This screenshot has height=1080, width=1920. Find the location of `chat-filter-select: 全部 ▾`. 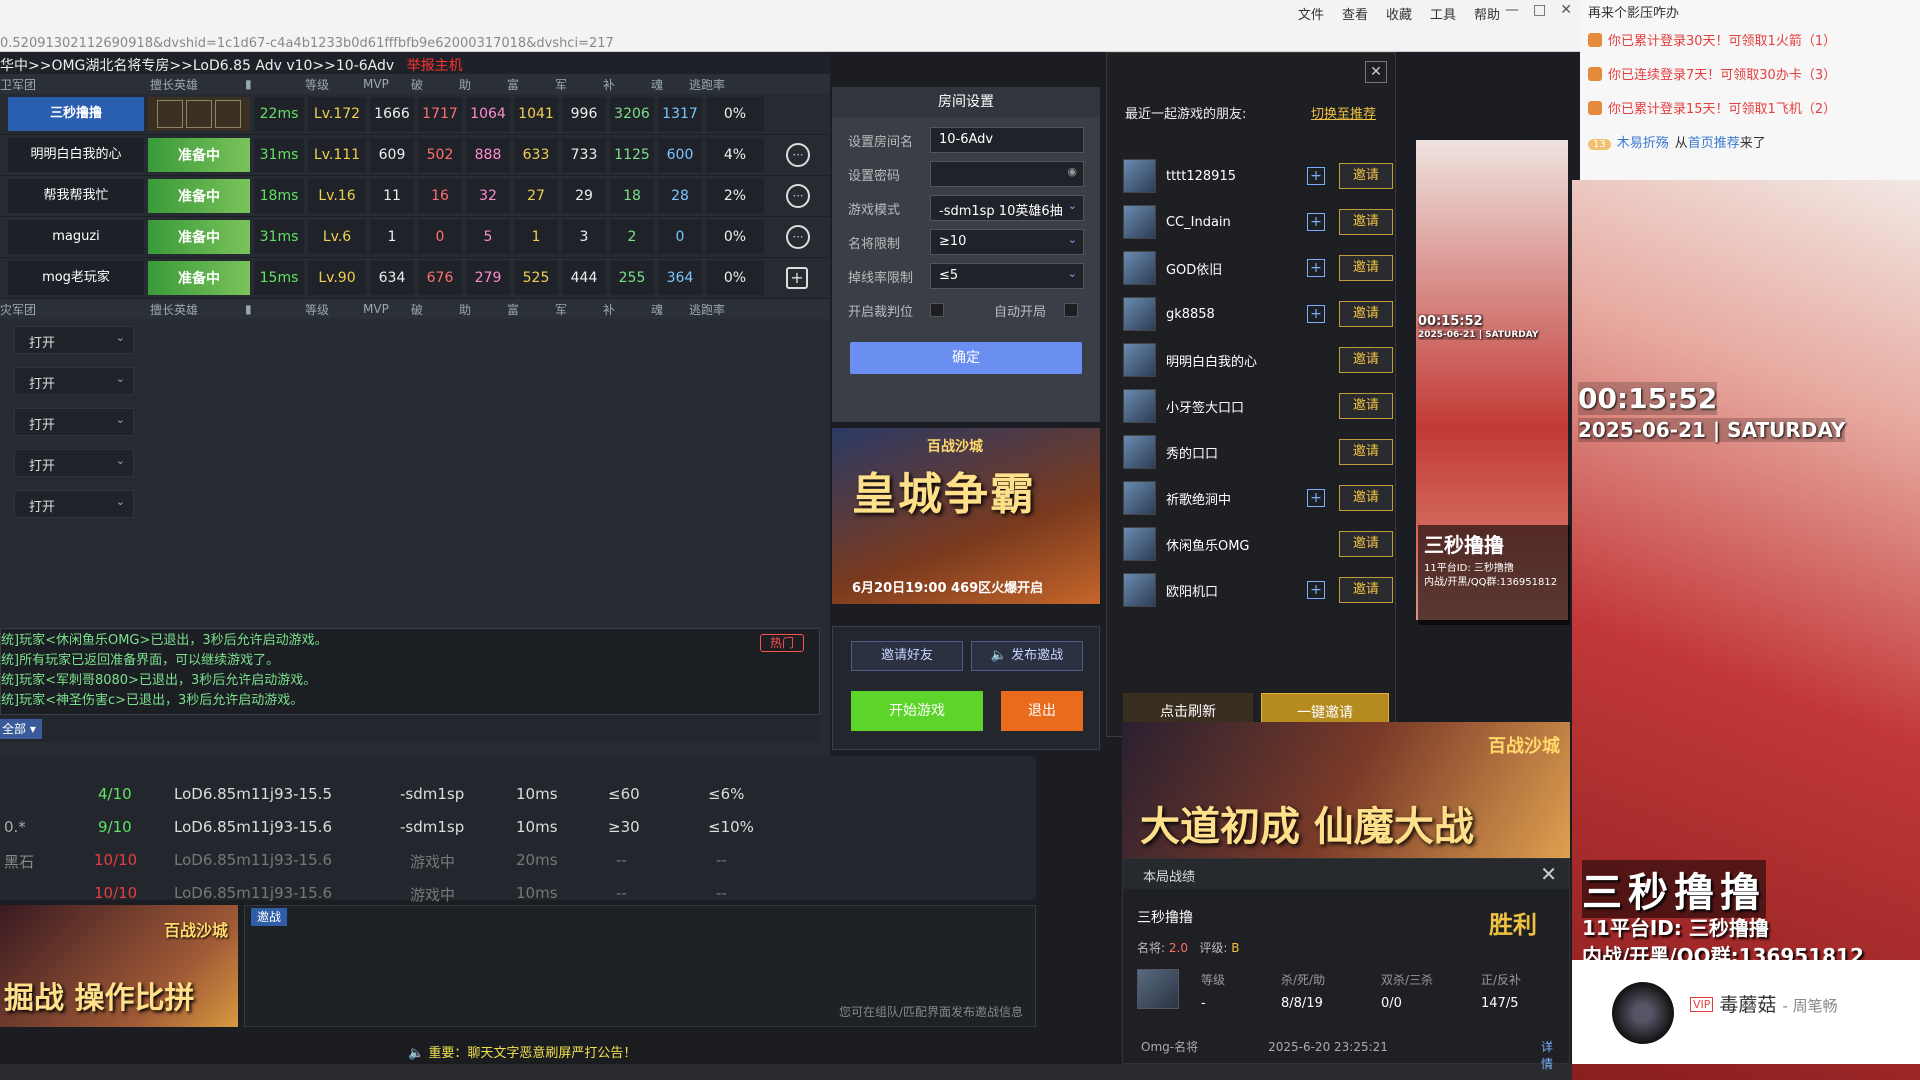

chat-filter-select: 全部 ▾ is located at coordinates (21, 729).